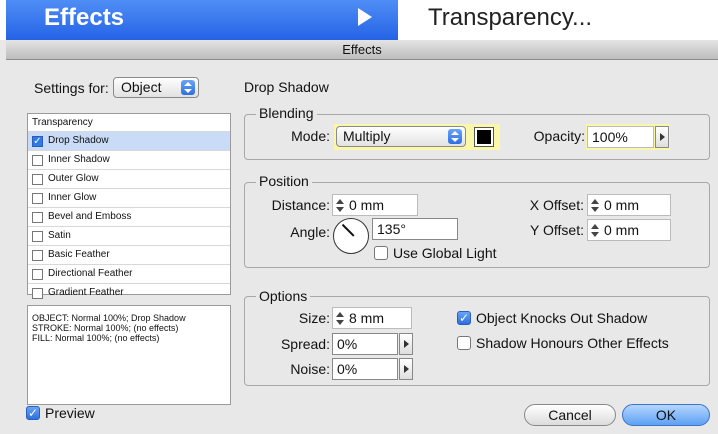 The image size is (718, 434). I want to click on x-offset-input: 0 mm, so click(629, 205).